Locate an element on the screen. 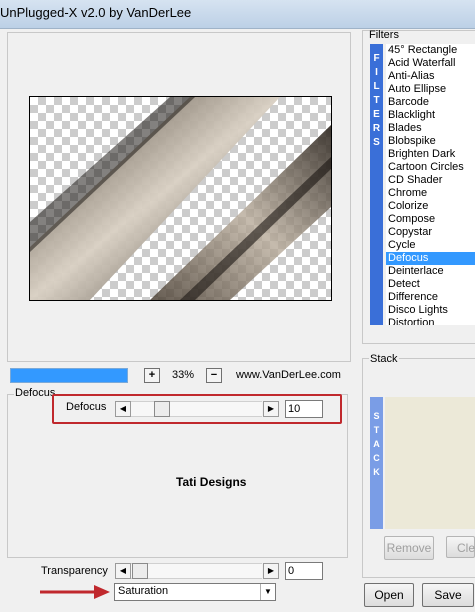 This screenshot has height=612, width=475. filter-list-item: Colorize is located at coordinates (430, 206).